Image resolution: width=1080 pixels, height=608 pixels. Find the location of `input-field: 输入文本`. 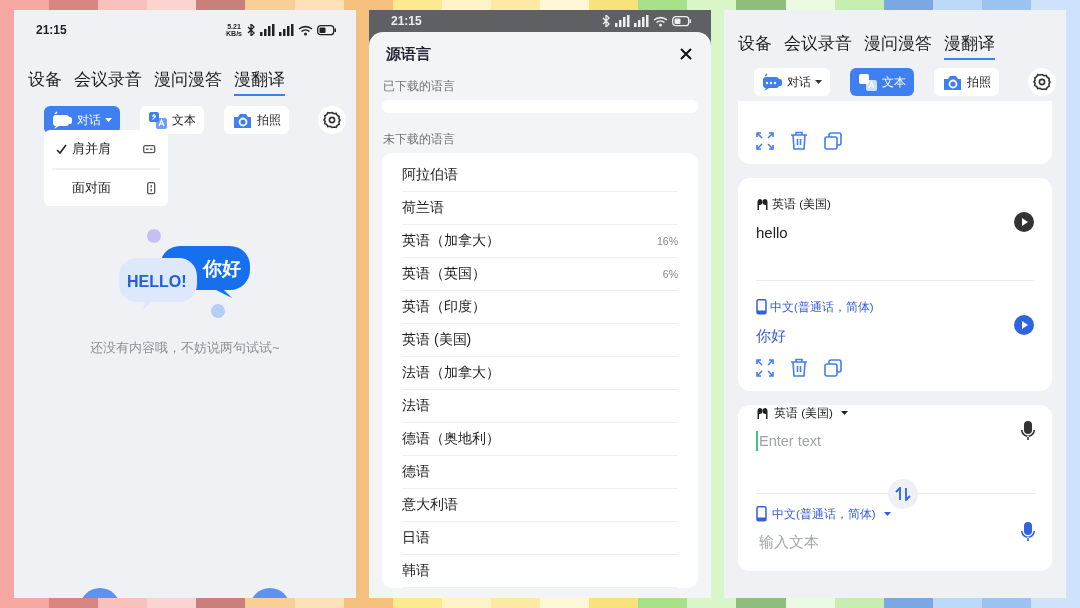

input-field: 输入文本 is located at coordinates (856, 542).